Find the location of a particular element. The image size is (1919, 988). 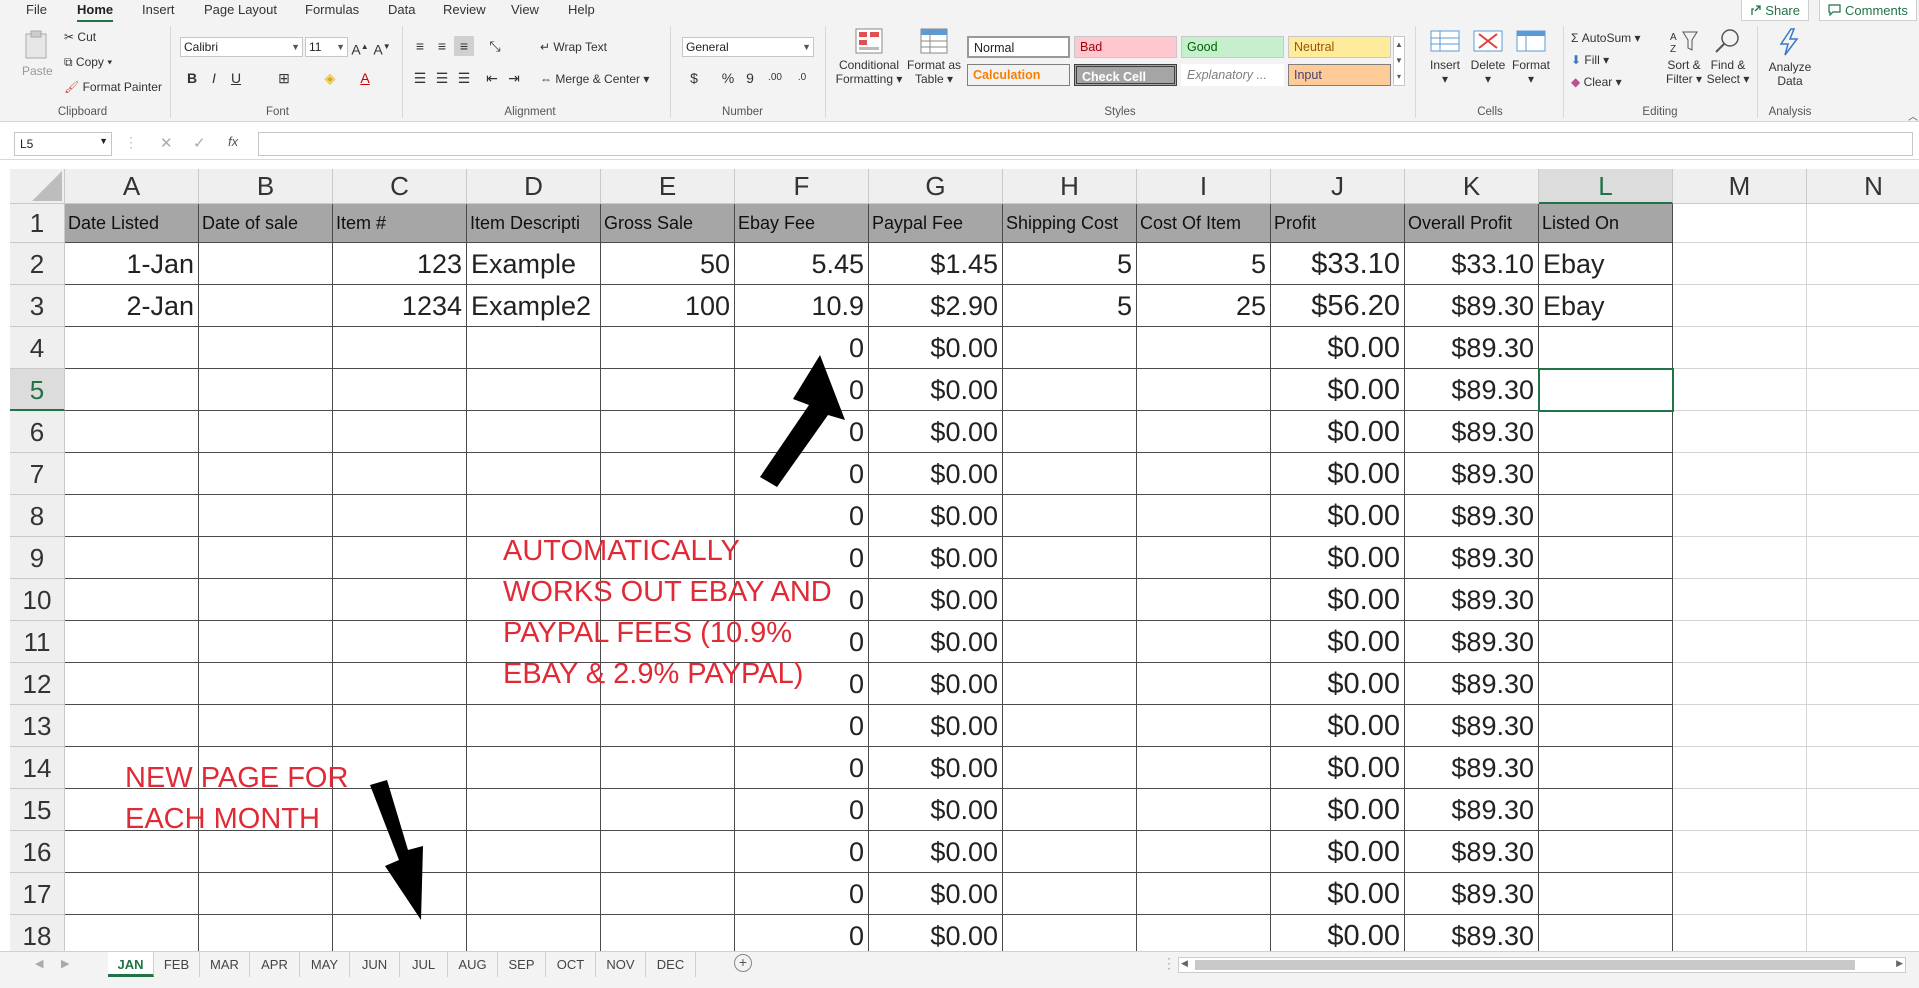

scroll-tabs-right-icon: ▶ is located at coordinates (65, 963).